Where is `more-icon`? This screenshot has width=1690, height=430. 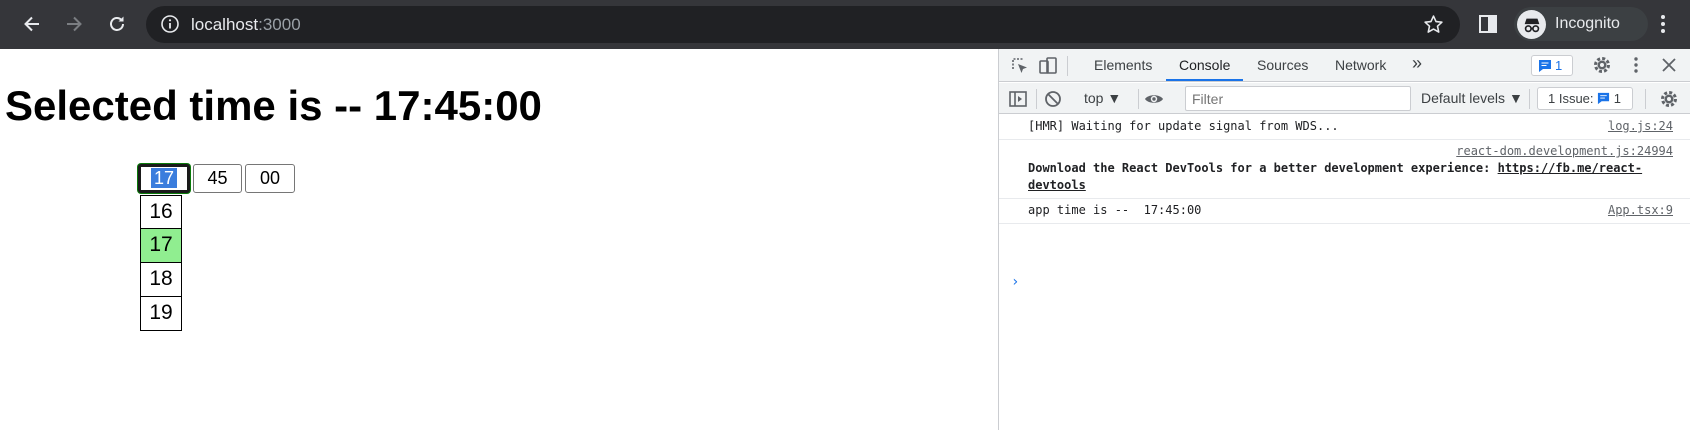
more-icon is located at coordinates (1663, 24).